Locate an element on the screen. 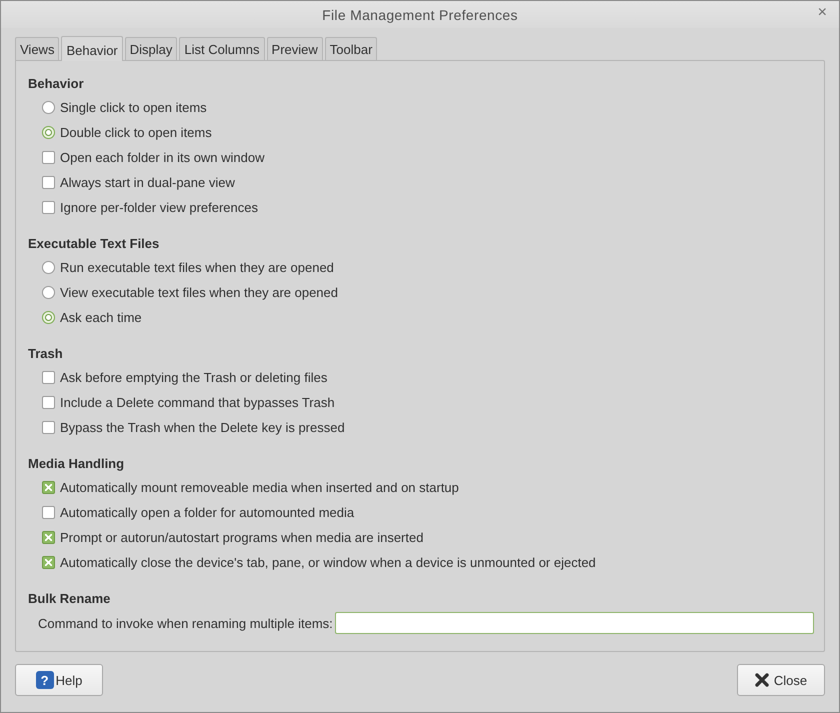  option-label: View executable text files when they are opened is located at coordinates (199, 292).